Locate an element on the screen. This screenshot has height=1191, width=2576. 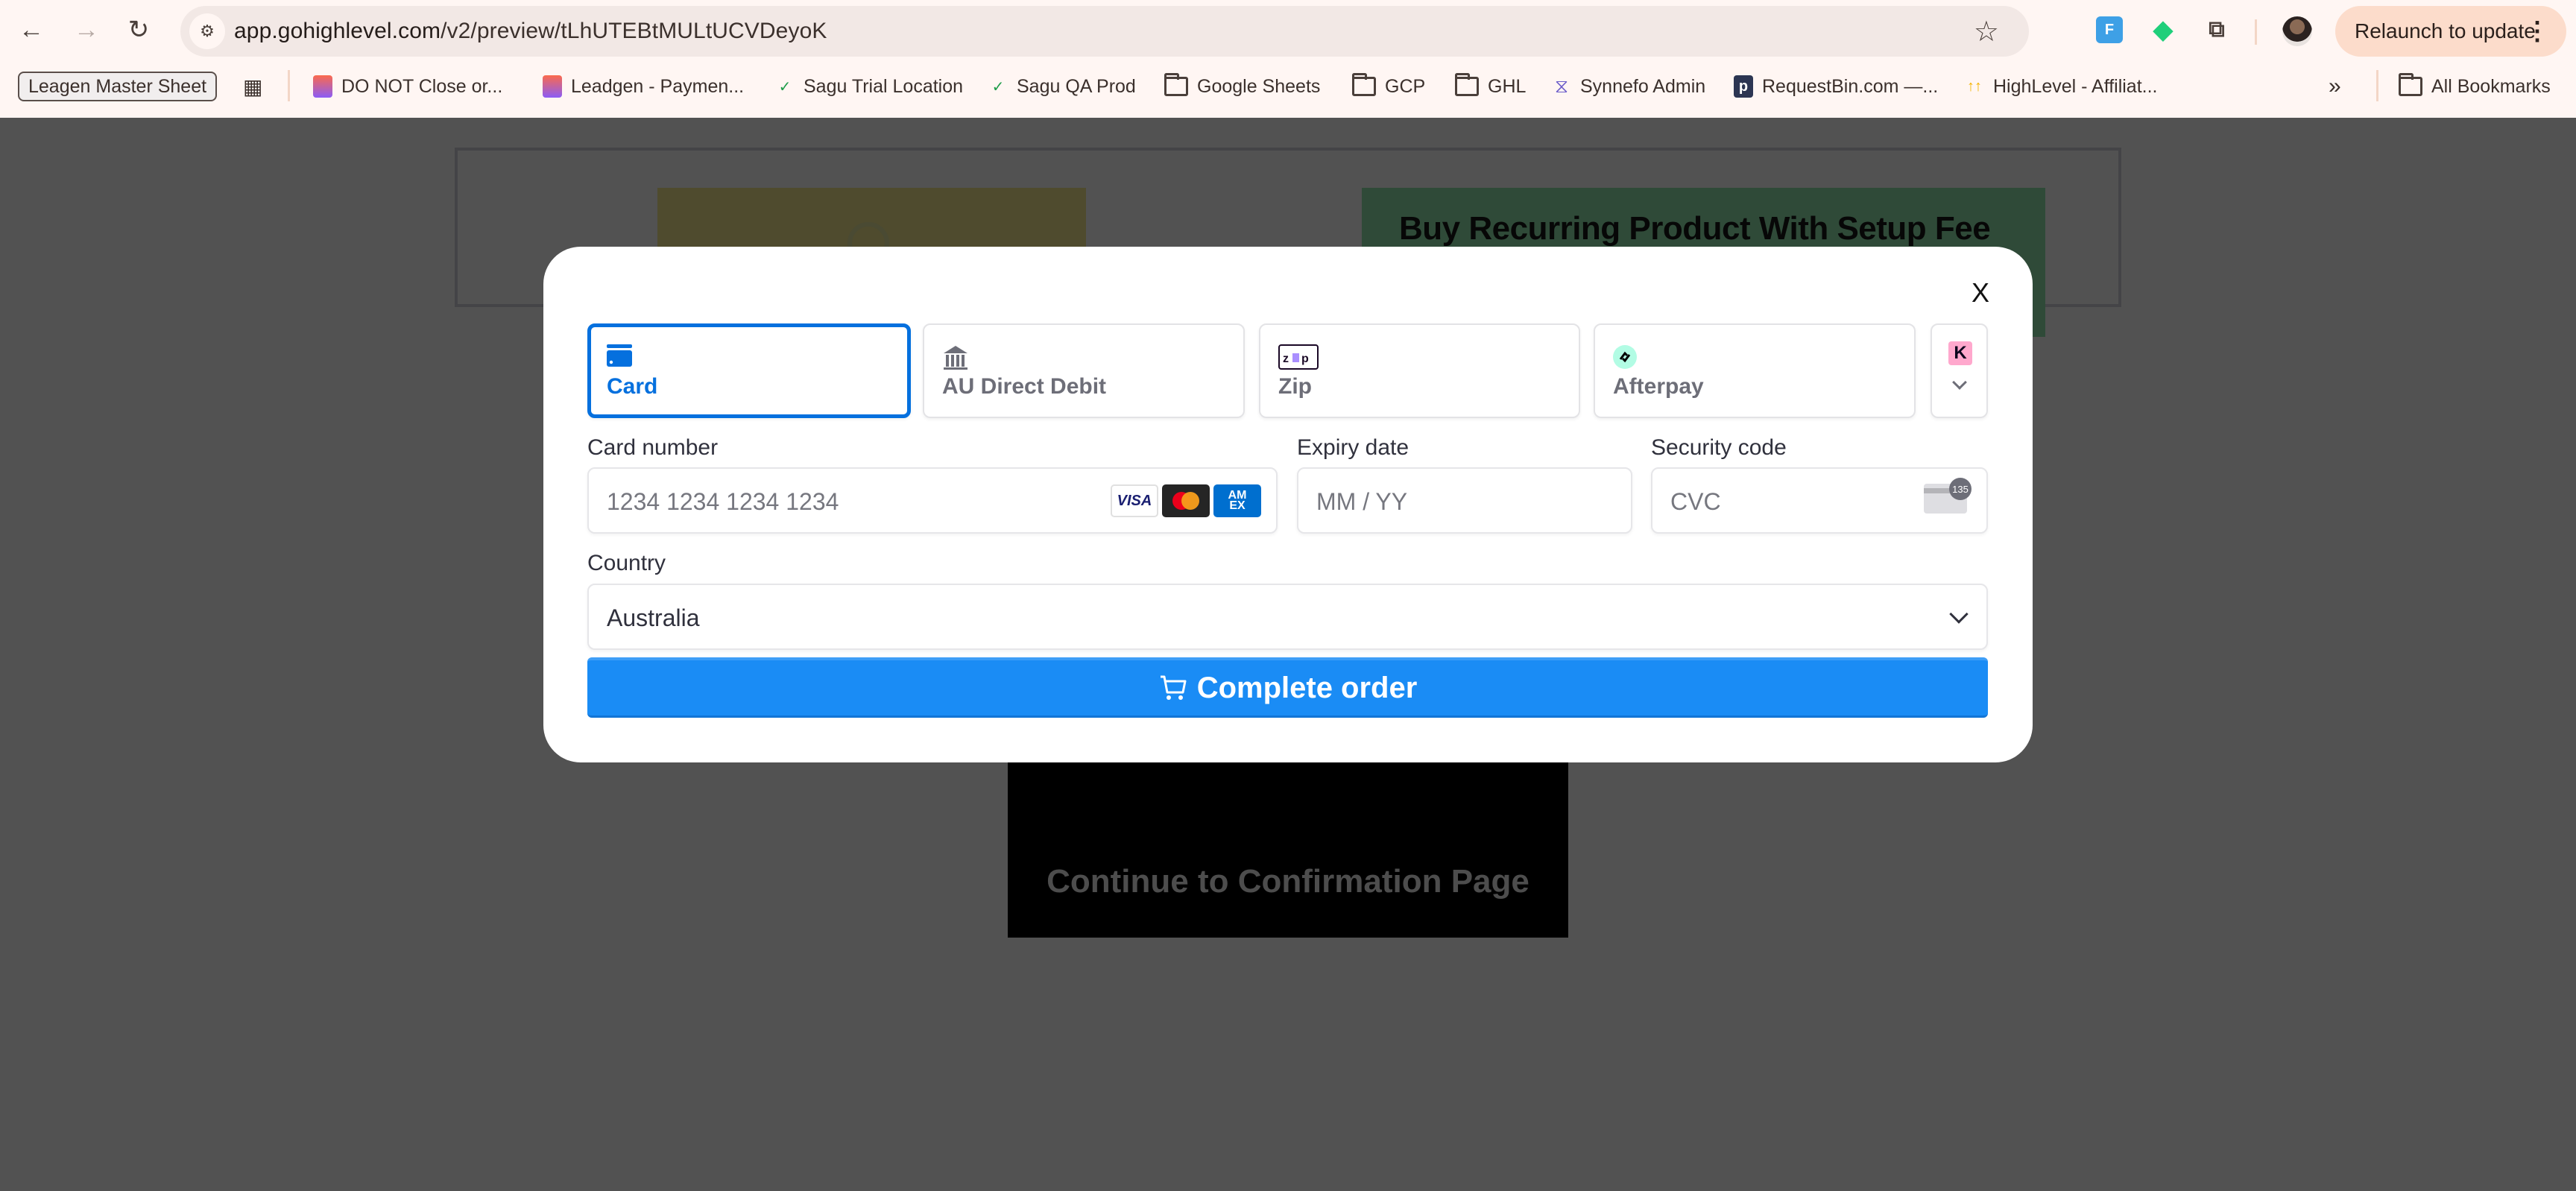
product-heading: Buy Recurring Product With Setup Fee is located at coordinates (1695, 228).